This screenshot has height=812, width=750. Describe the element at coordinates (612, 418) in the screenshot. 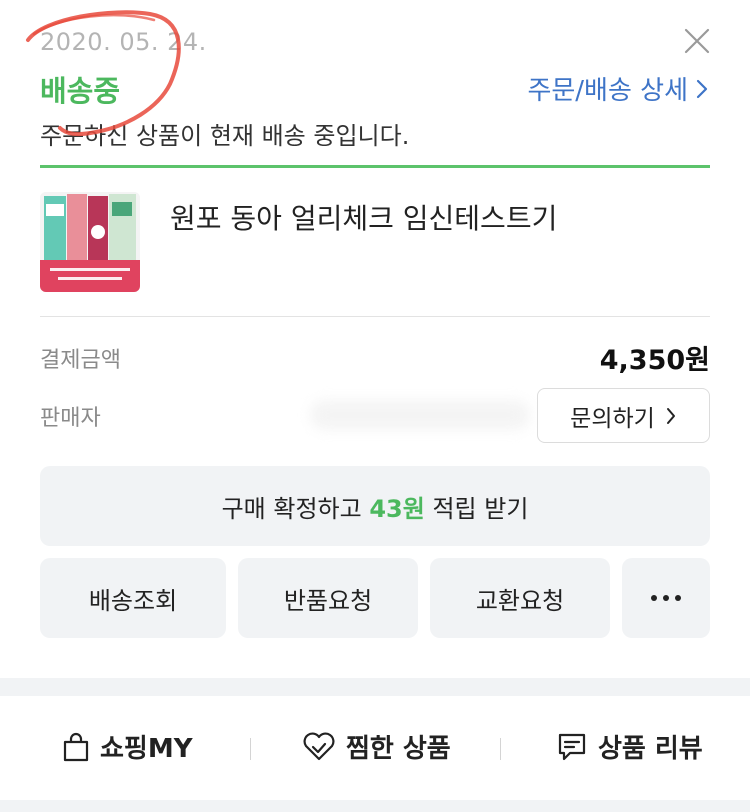

I see `inquiry-label: 문의하기` at that location.